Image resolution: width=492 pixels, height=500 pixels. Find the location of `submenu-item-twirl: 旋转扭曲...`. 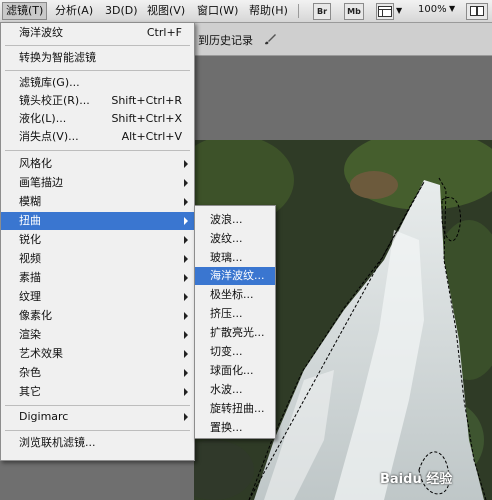

submenu-item-twirl: 旋转扭曲... is located at coordinates (235, 409).